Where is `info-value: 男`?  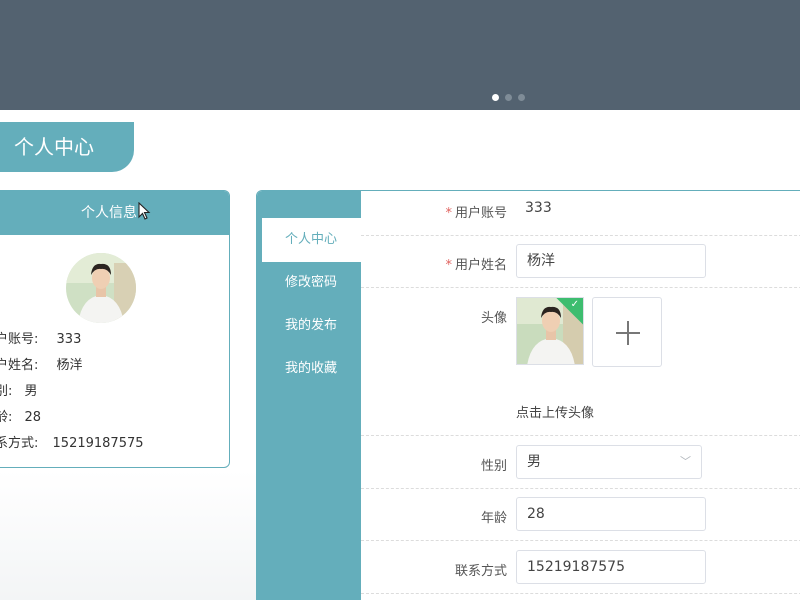
info-value: 男 is located at coordinates (31, 391).